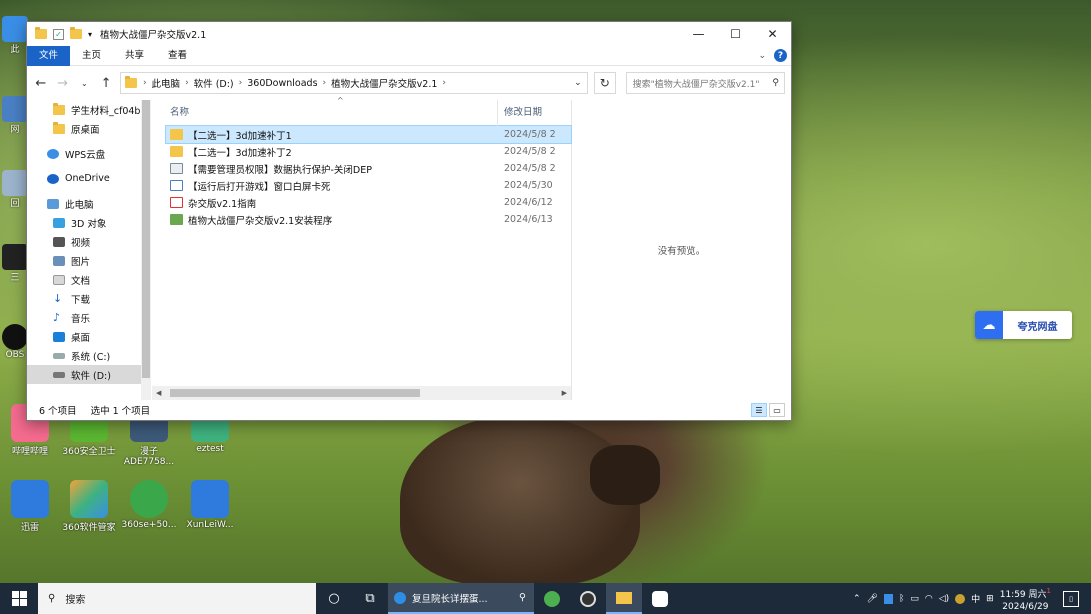 The image size is (1091, 614). Describe the element at coordinates (872, 599) in the screenshot. I see `microphone-icon: 🎤︎` at that location.